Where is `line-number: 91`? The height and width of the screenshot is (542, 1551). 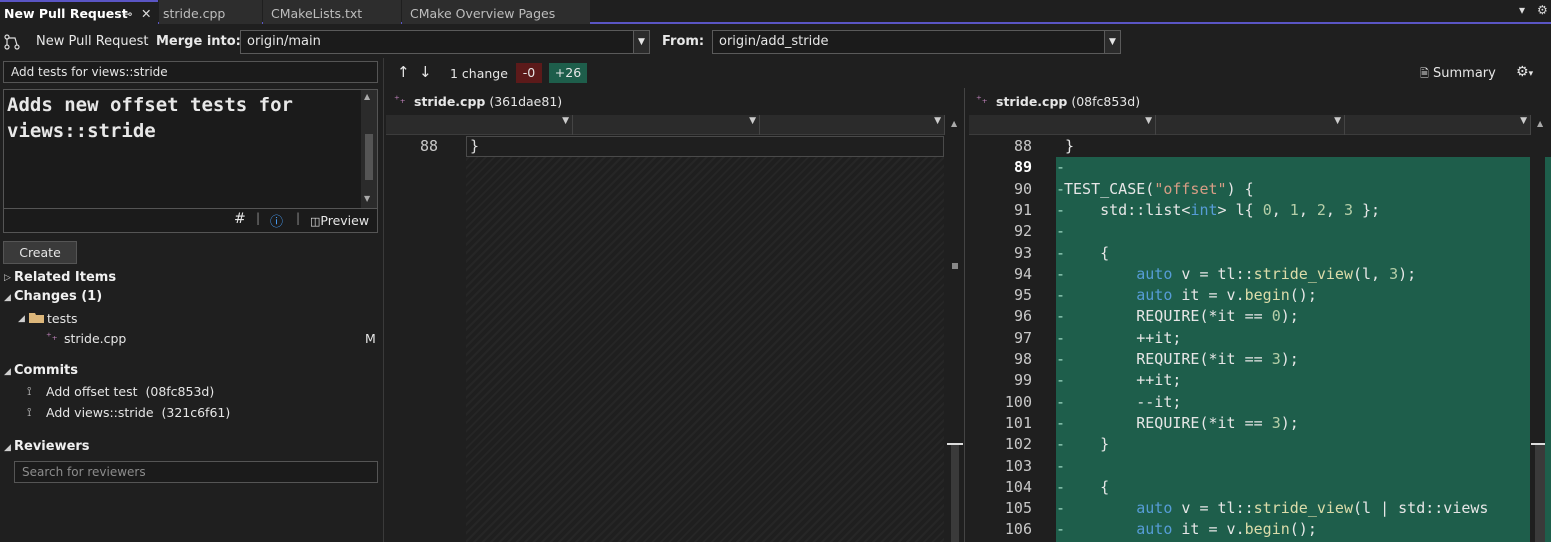
line-number: 91 is located at coordinates (1022, 209).